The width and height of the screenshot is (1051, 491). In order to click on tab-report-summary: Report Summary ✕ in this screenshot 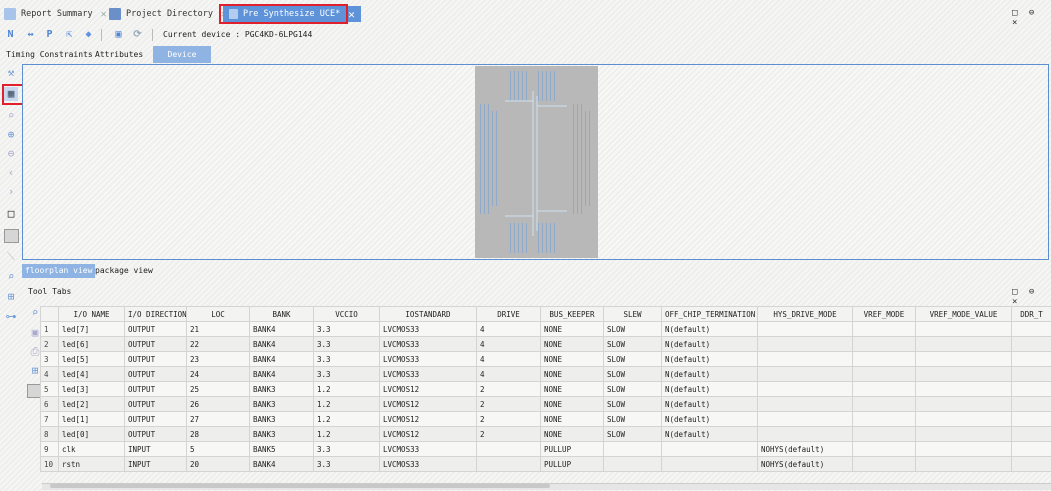, I will do `click(55, 14)`.